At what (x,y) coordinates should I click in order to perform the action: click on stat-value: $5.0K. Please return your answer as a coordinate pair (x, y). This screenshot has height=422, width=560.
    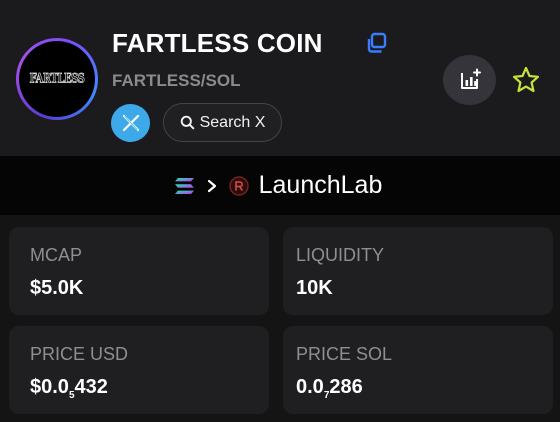
    Looking at the image, I should click on (57, 288).